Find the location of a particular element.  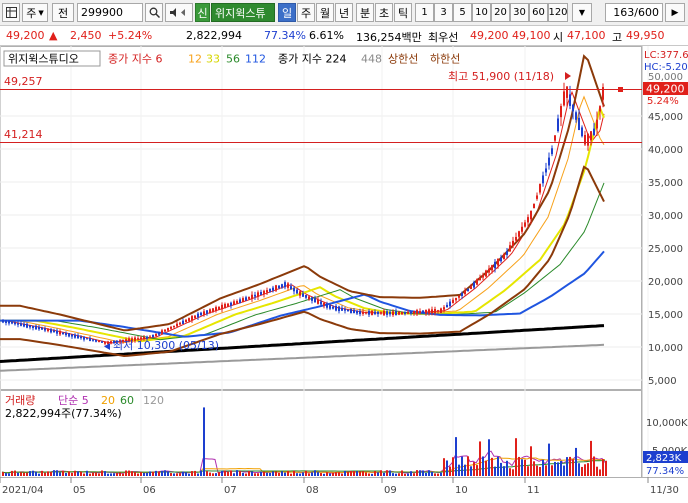

legend-lower-band: 하한선 is located at coordinates (445, 59).